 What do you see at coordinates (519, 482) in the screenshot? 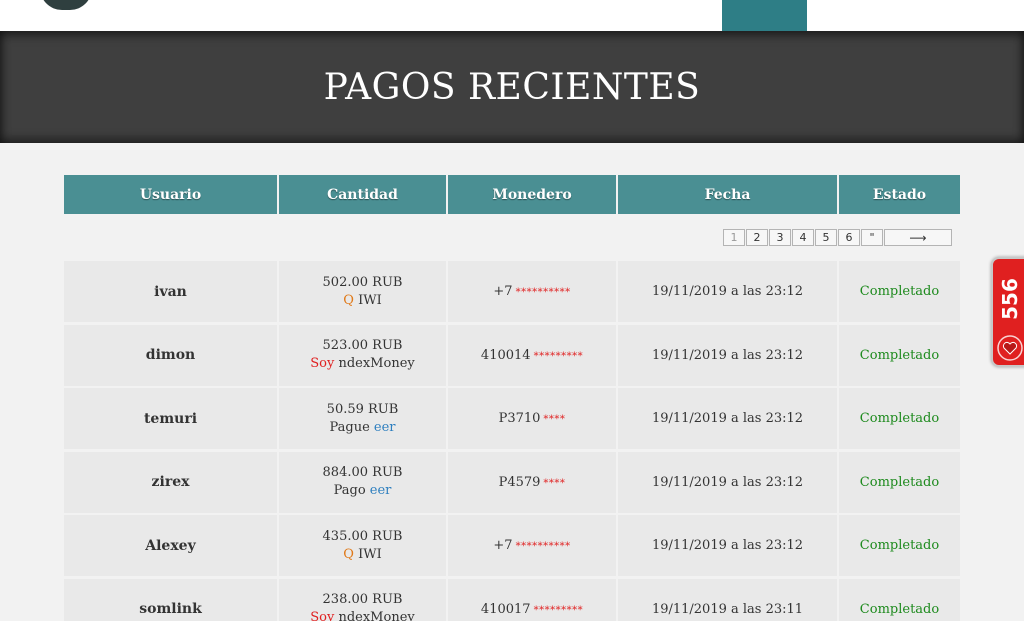
I see `wallet-prefix: P4579` at bounding box center [519, 482].